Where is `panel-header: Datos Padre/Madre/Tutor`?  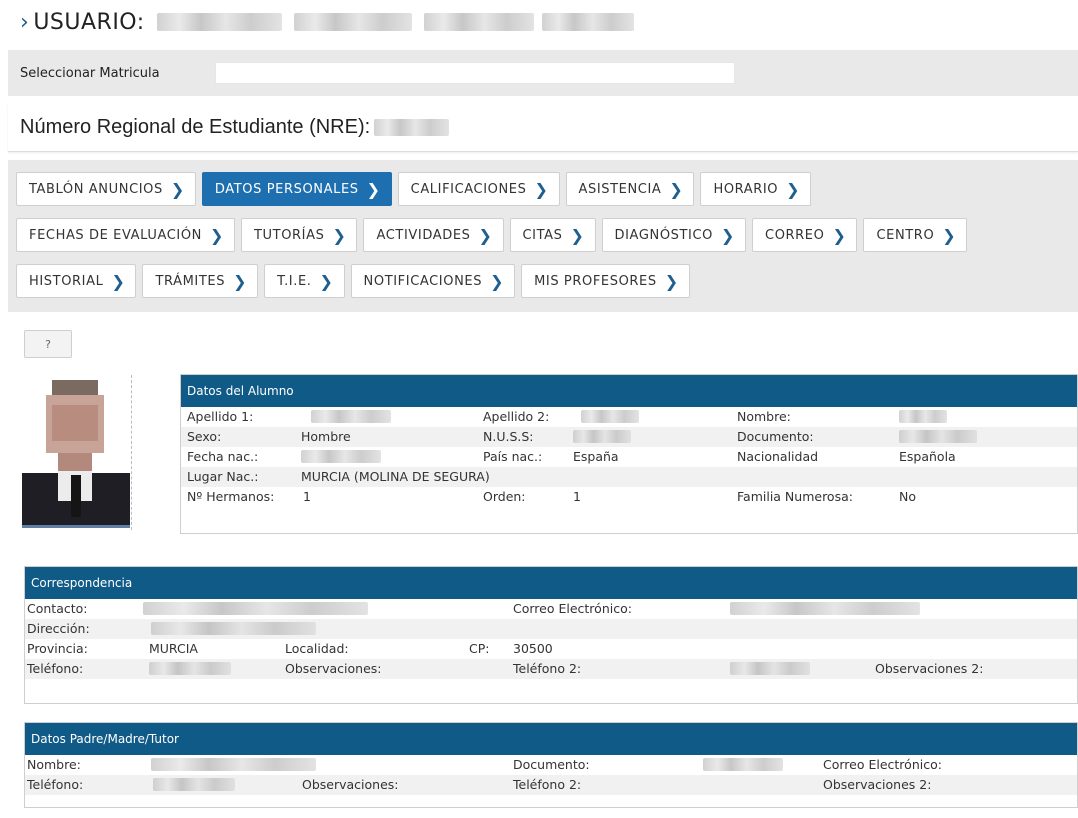 panel-header: Datos Padre/Madre/Tutor is located at coordinates (551, 739).